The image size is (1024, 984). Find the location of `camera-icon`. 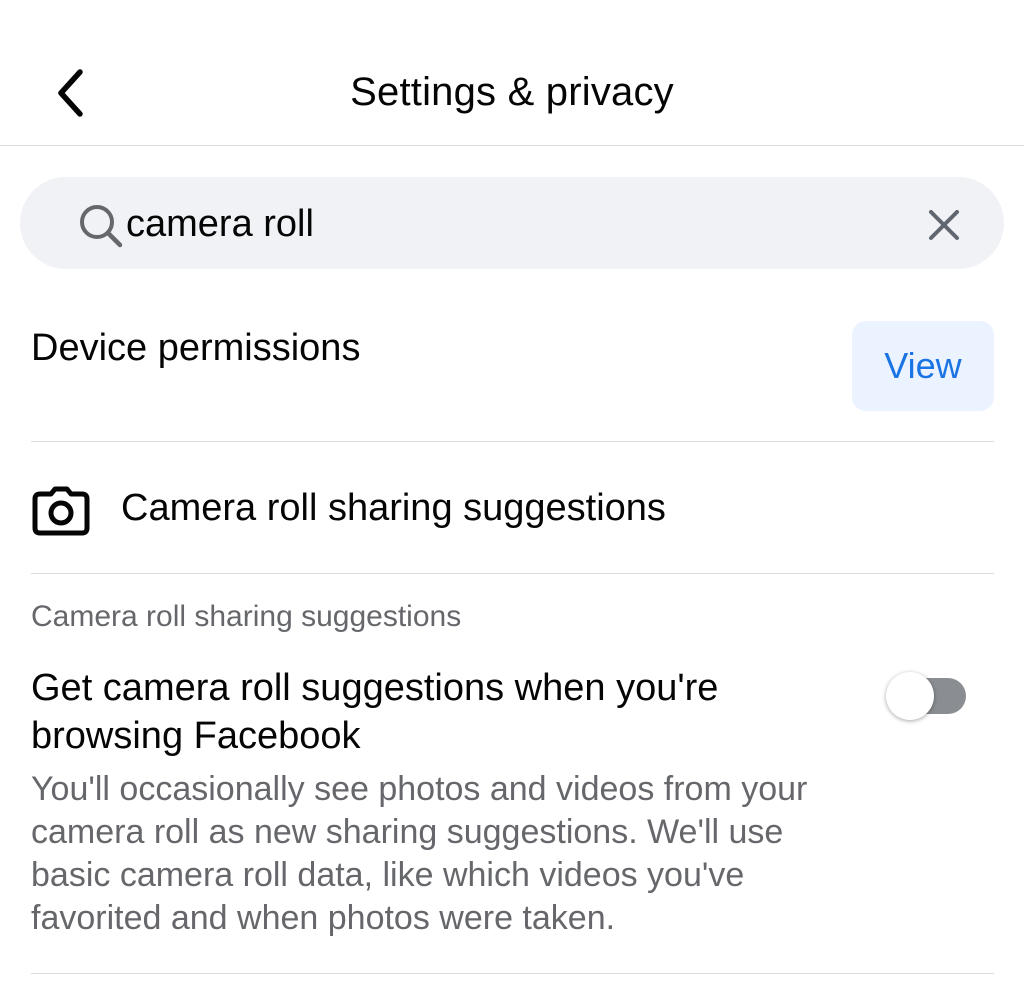

camera-icon is located at coordinates (61, 511).